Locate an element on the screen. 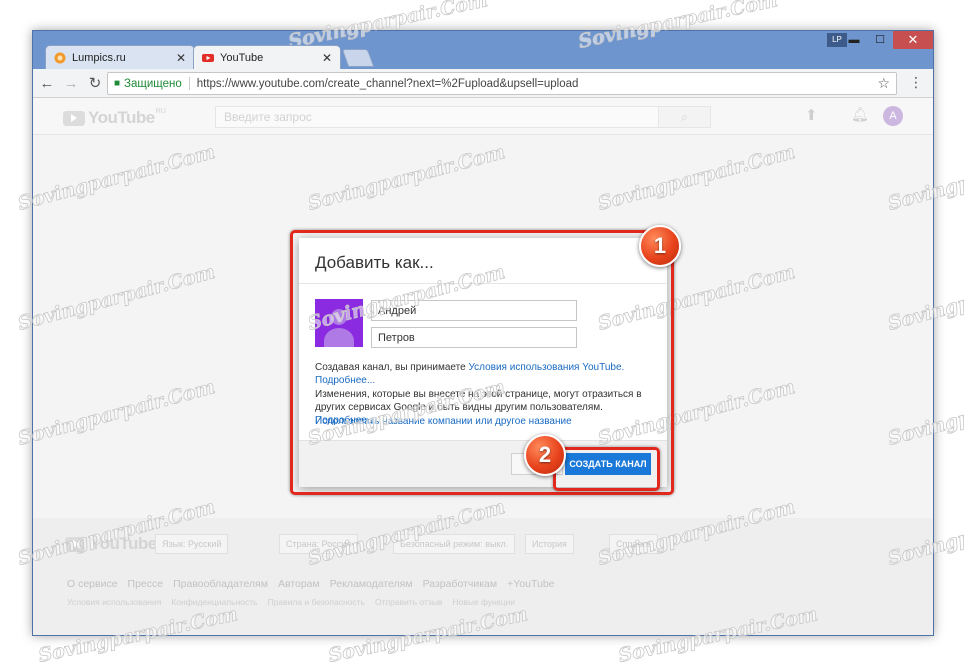 The image size is (964, 668). youtube-header: YouTube RU Введите запрос ⌕ ⬆ 🔔︎ A is located at coordinates (483, 116).